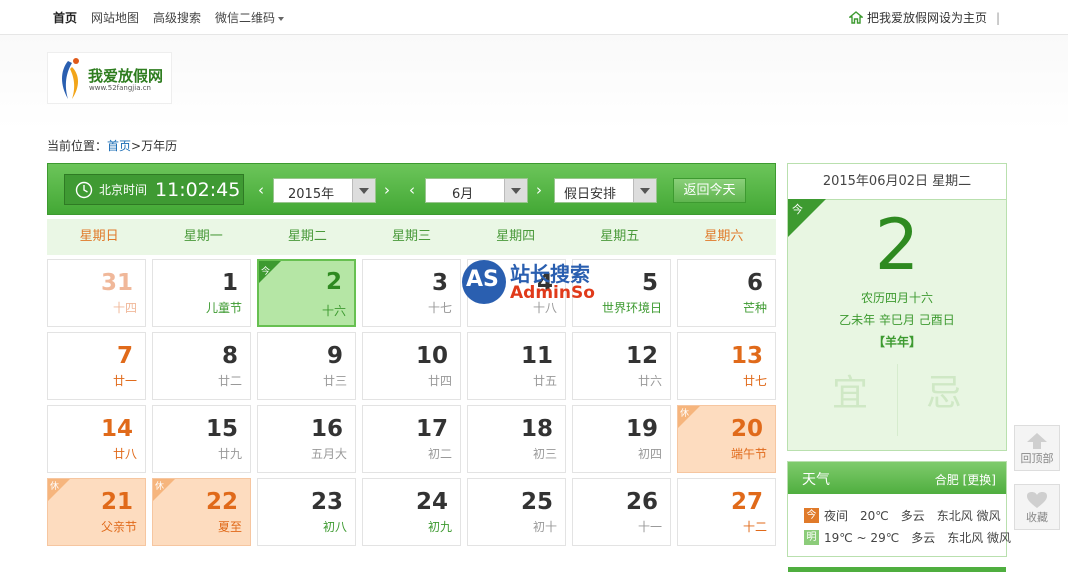  Describe the element at coordinates (631, 308) in the screenshot. I see `lunar-label: 世界环境日` at that location.